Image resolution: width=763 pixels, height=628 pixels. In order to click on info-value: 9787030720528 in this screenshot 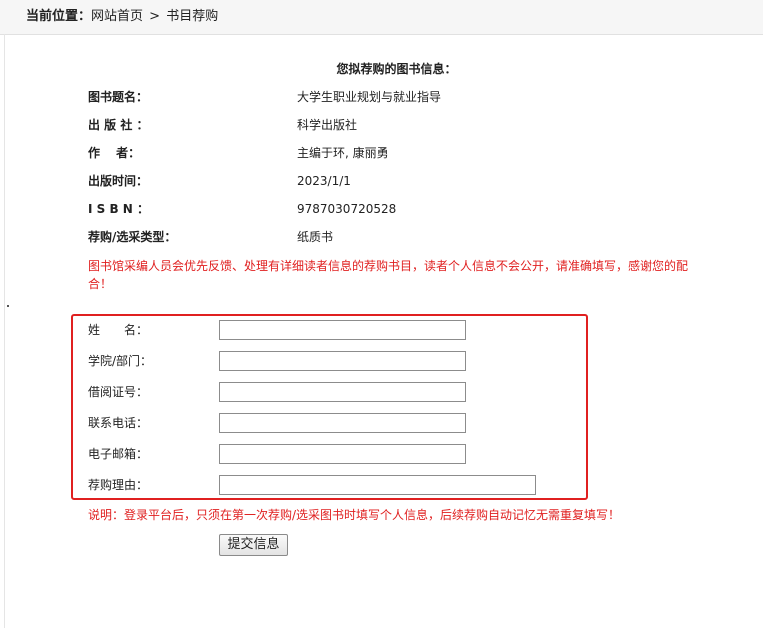, I will do `click(347, 209)`.